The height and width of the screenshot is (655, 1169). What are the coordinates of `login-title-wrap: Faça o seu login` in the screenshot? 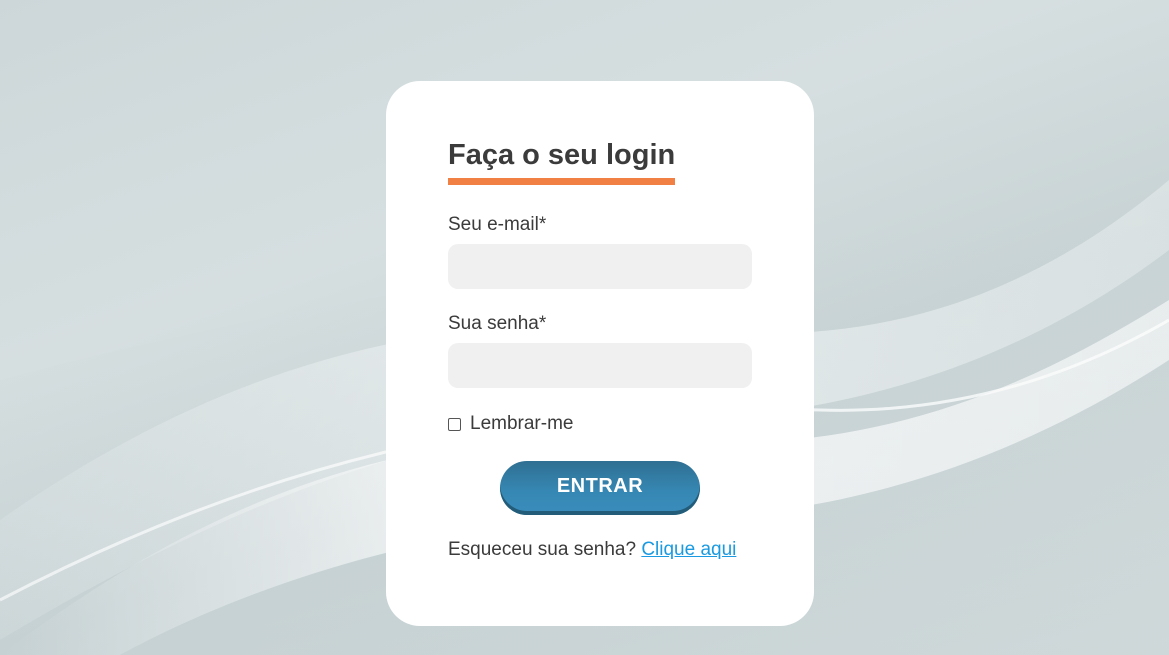 It's located at (562, 162).